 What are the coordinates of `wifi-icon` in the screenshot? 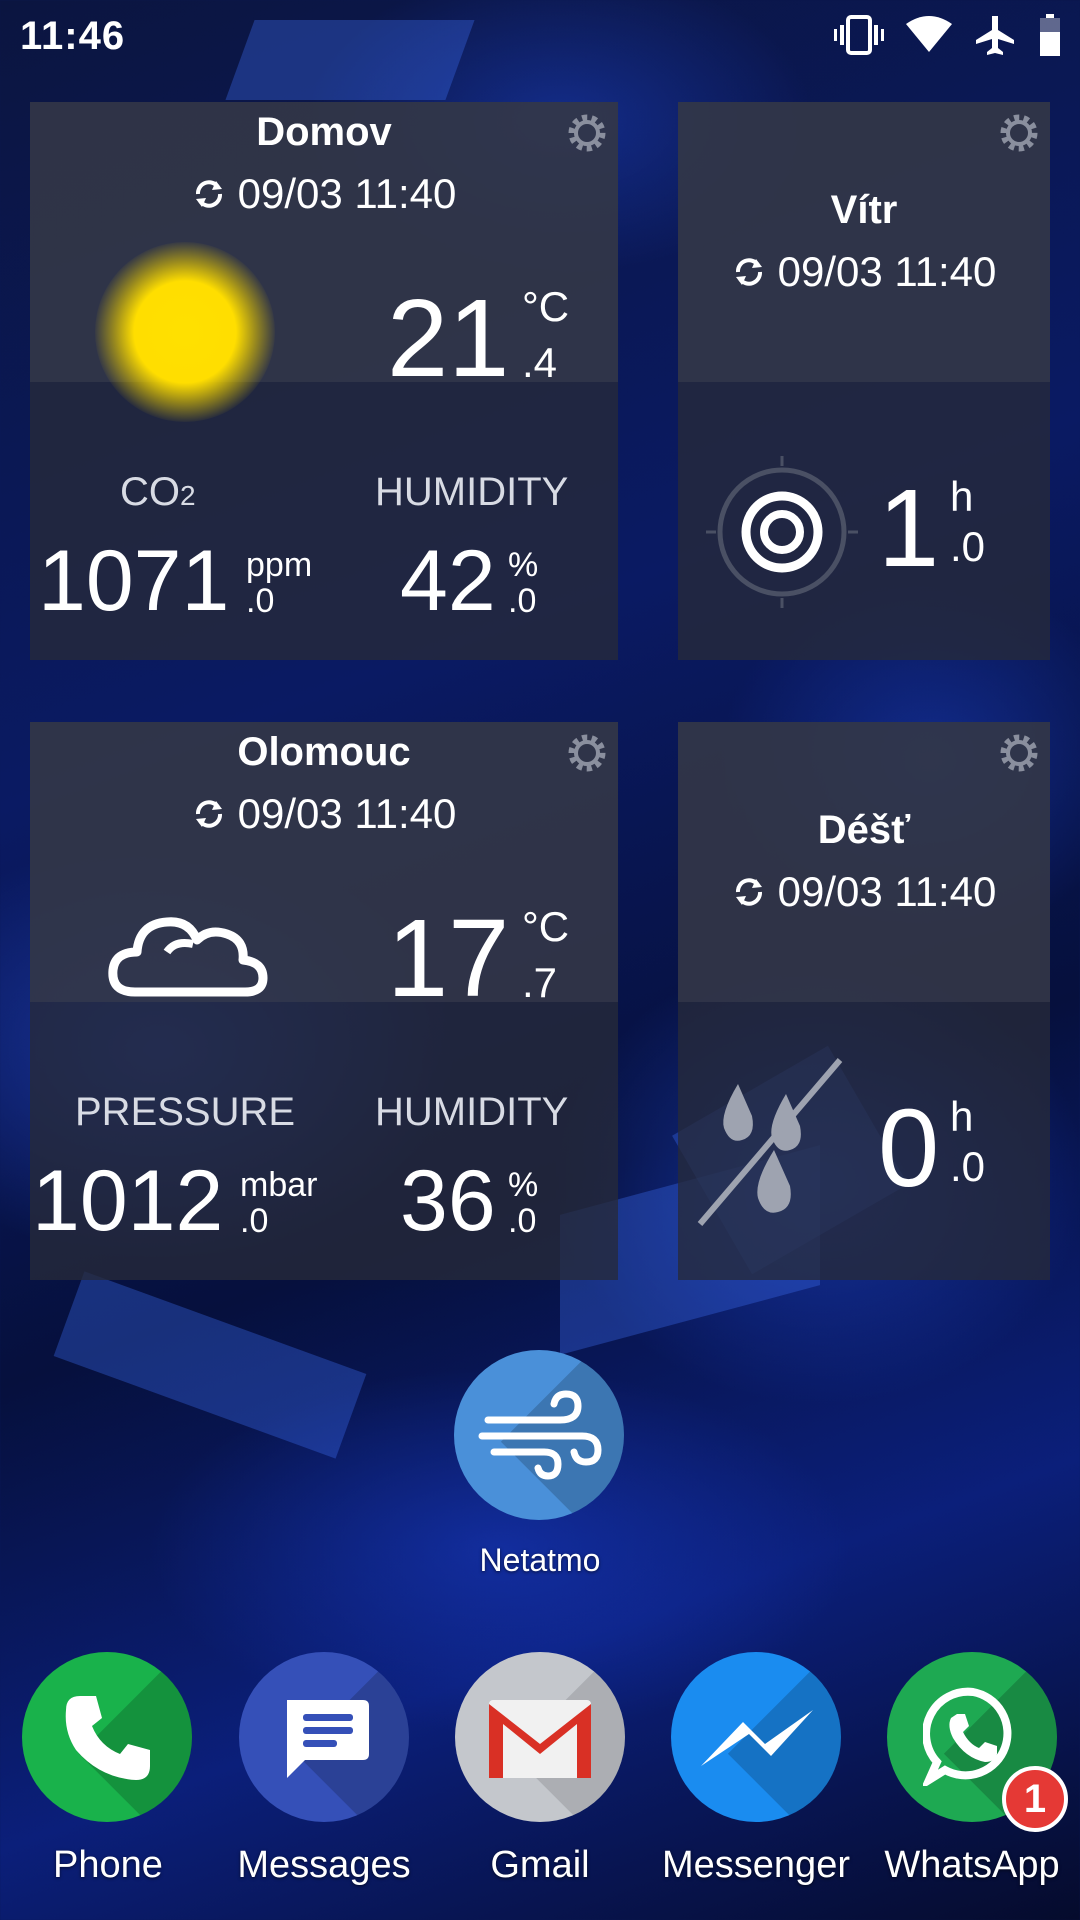 It's located at (929, 34).